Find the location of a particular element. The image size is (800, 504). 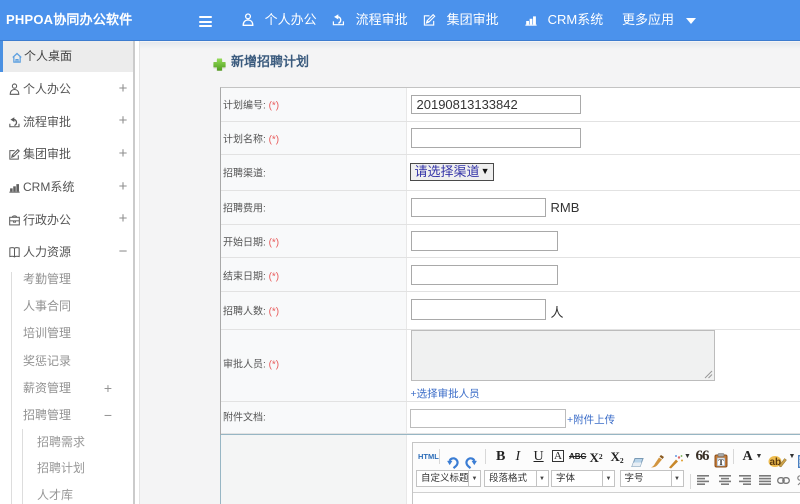

svg-text: T is located at coordinates (721, 461).